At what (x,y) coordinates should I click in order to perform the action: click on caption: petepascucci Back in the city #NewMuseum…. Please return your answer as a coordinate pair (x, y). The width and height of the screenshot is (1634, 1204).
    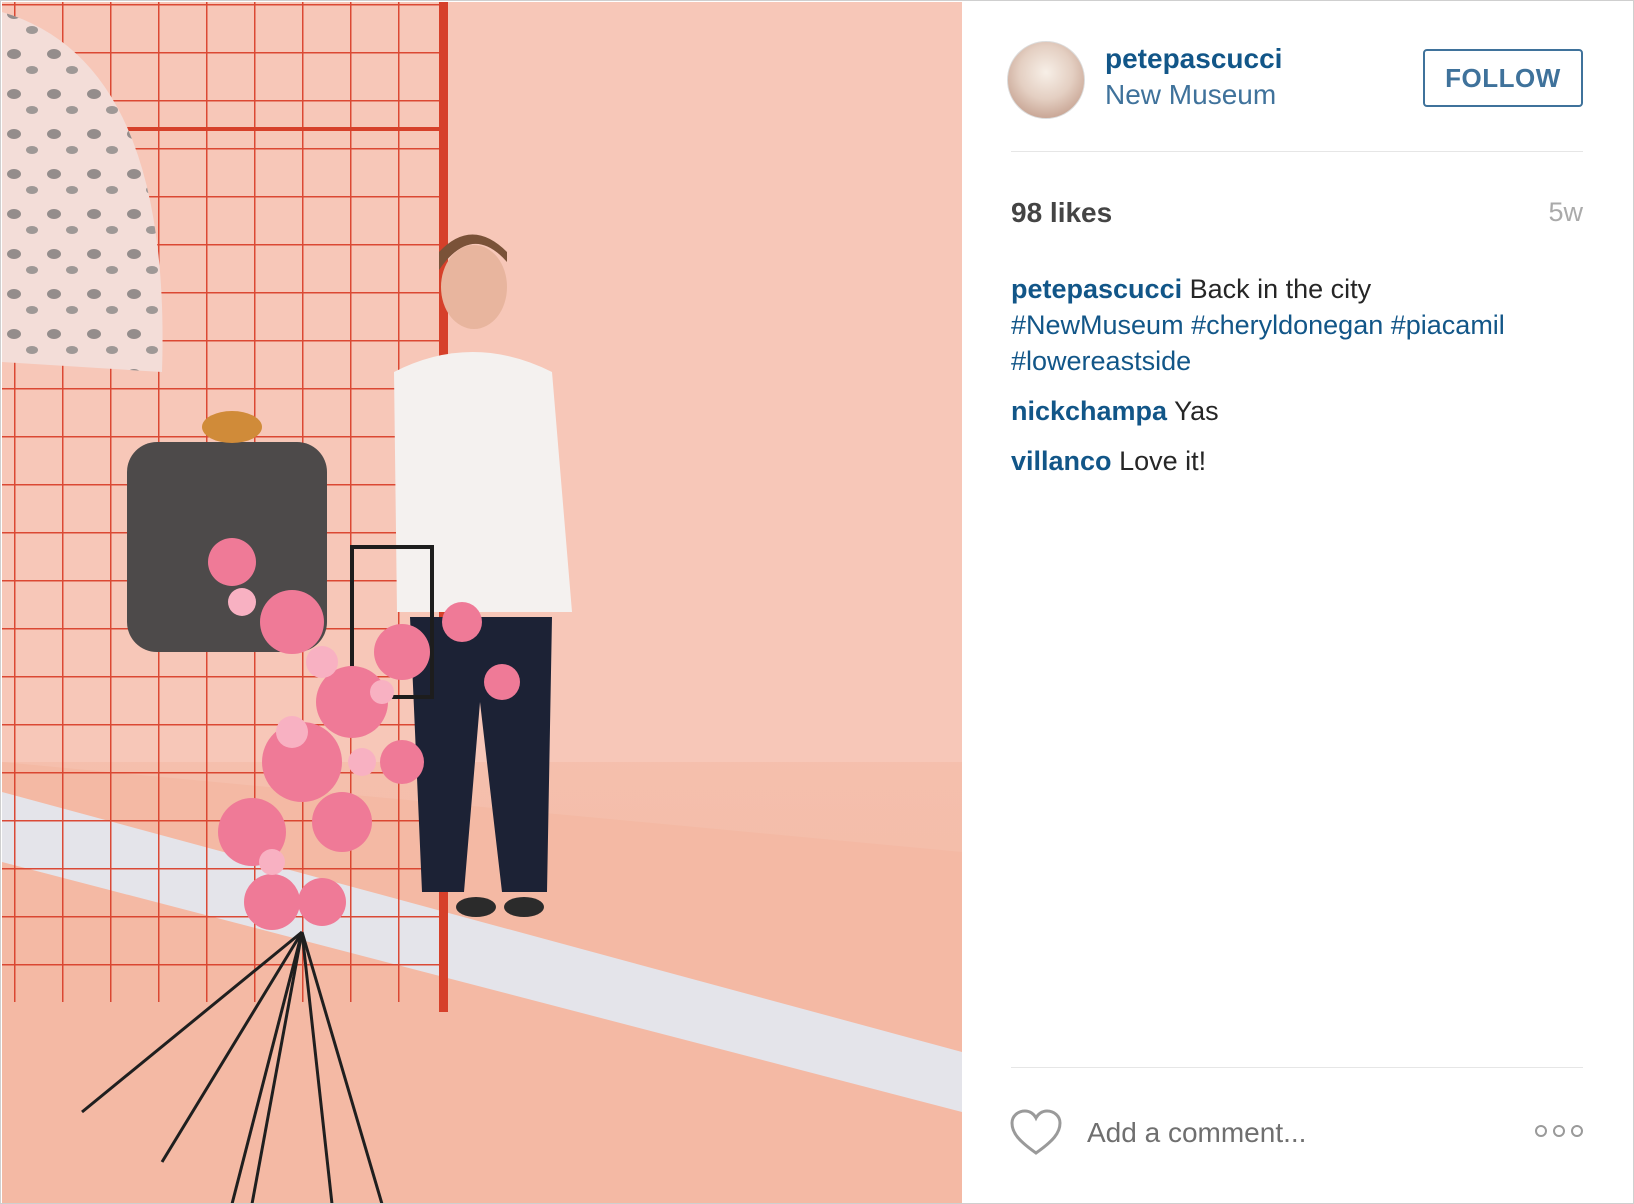
    Looking at the image, I should click on (1297, 325).